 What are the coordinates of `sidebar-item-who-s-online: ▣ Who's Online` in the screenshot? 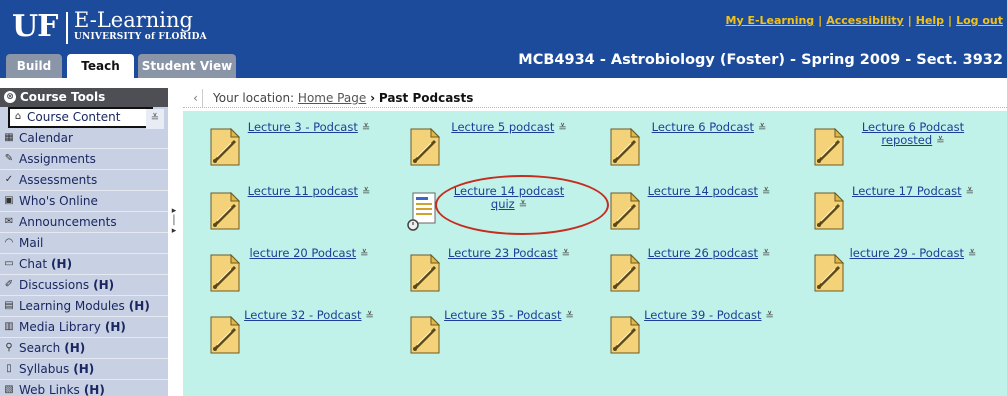 It's located at (84, 201).